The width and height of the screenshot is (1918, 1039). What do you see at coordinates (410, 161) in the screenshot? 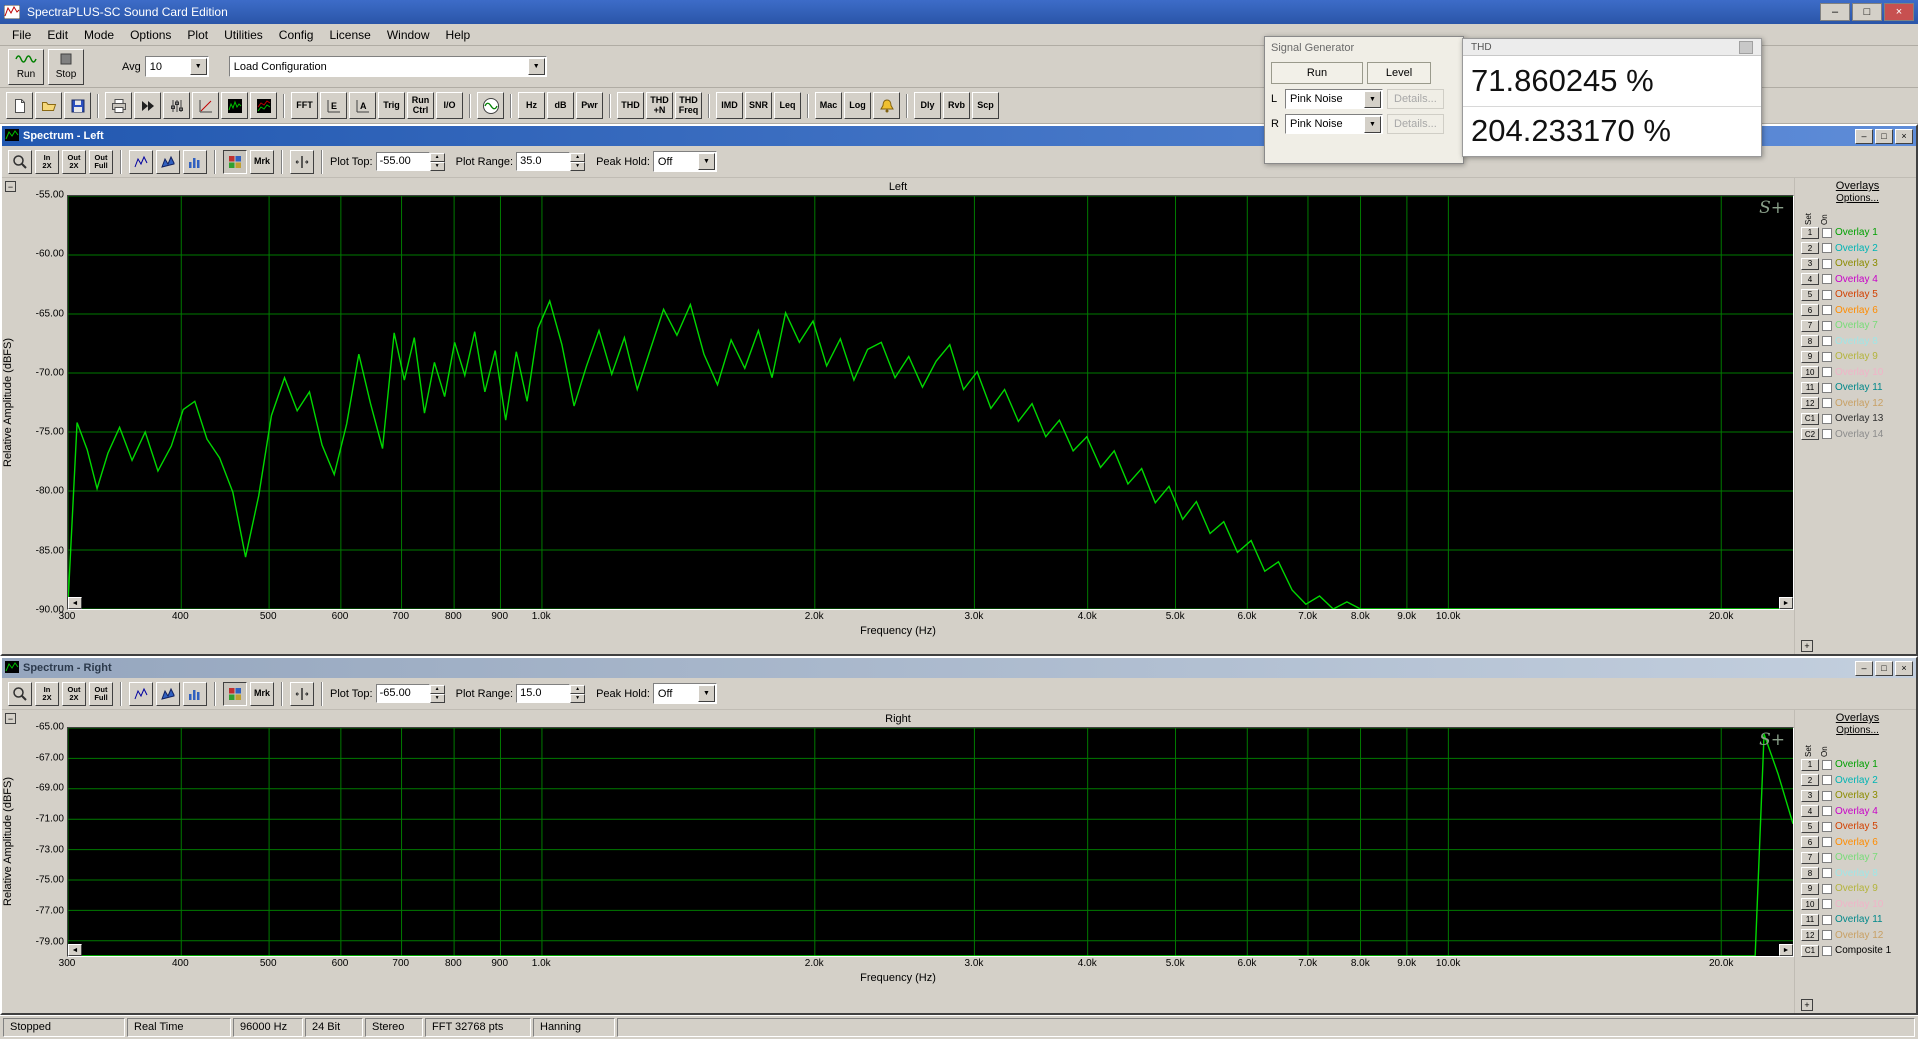
I see `plot-top-spinner: -55.00 ▲ ▼` at bounding box center [410, 161].